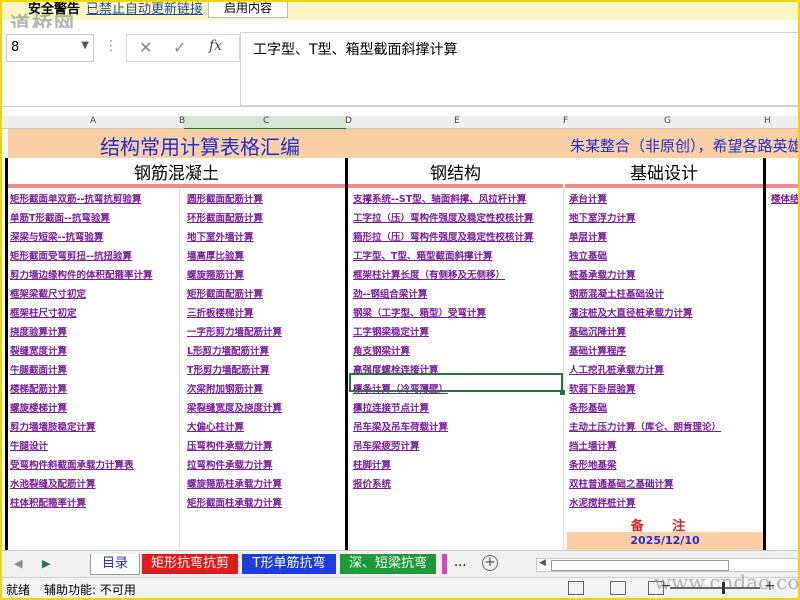 The width and height of the screenshot is (800, 600). Describe the element at coordinates (90, 589) in the screenshot. I see `accessibility-status: 辅助功能: 不可用` at that location.